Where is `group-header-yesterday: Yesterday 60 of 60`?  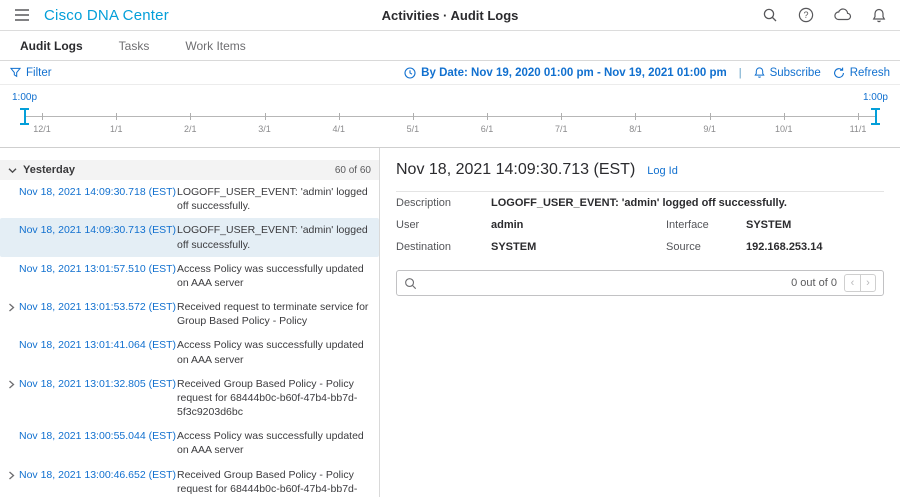 group-header-yesterday: Yesterday 60 of 60 is located at coordinates (189, 170).